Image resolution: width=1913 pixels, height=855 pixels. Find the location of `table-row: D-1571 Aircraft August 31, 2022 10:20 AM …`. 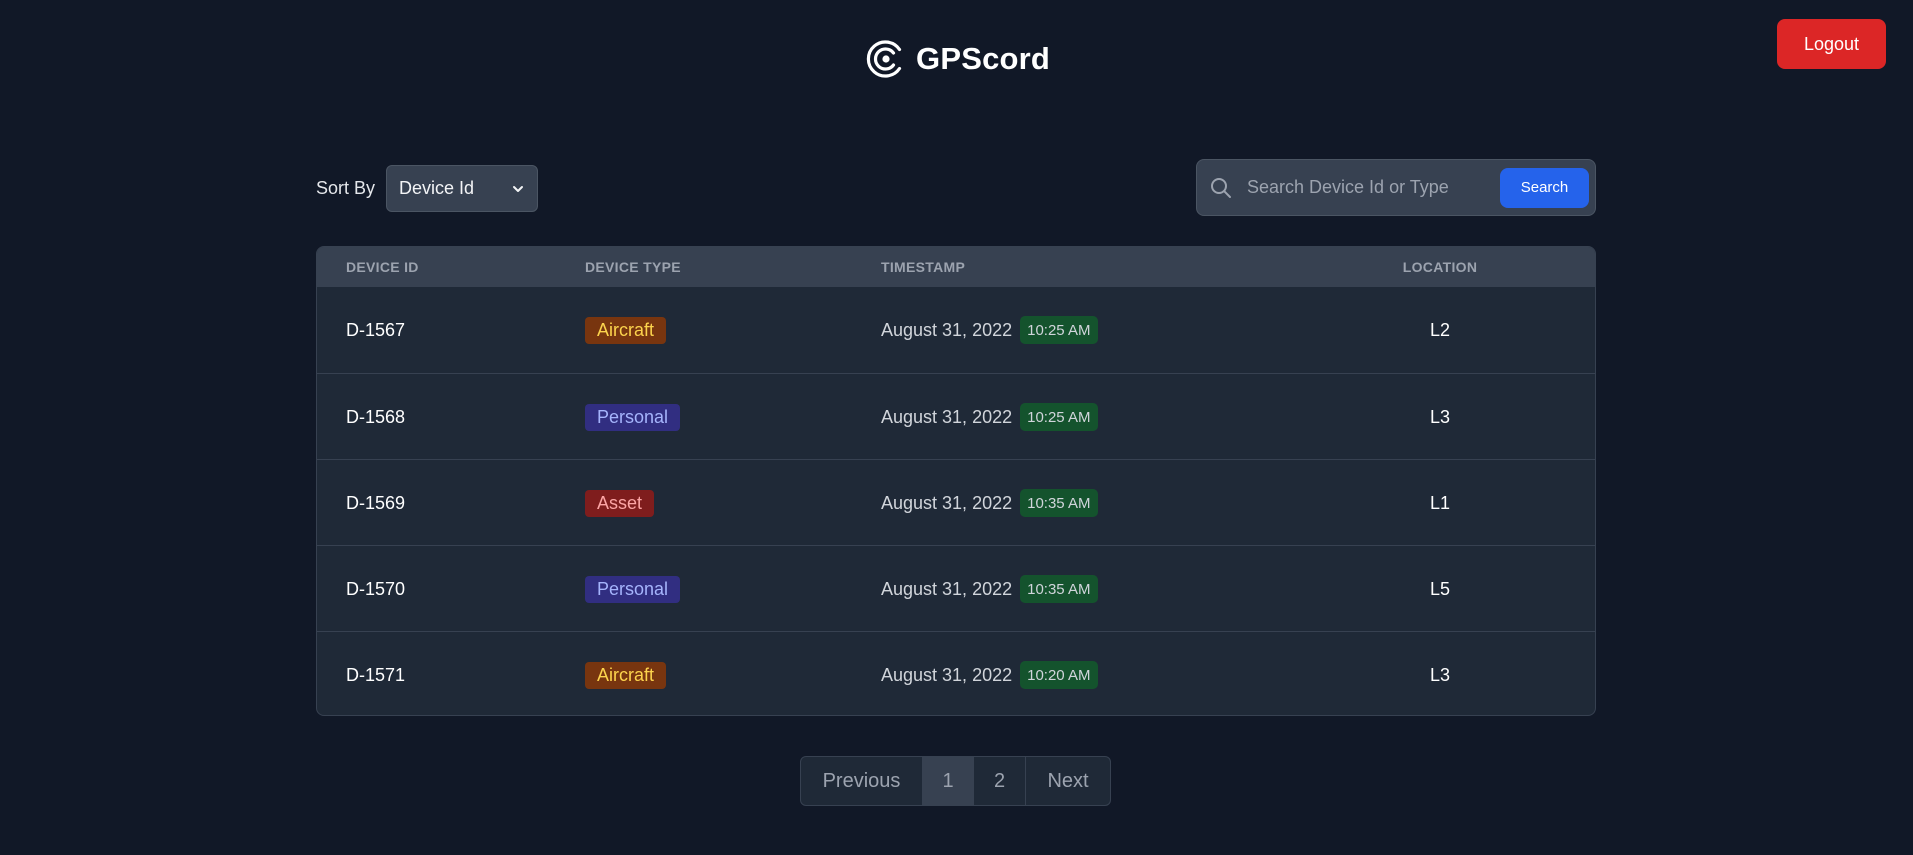

table-row: D-1571 Aircraft August 31, 2022 10:20 AM … is located at coordinates (956, 673).